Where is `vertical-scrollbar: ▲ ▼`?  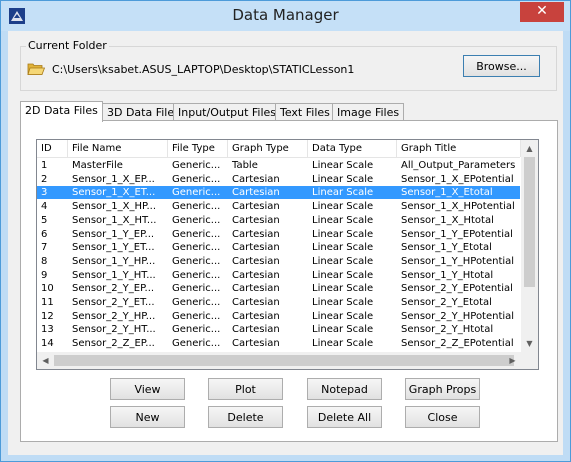 vertical-scrollbar: ▲ ▼ is located at coordinates (529, 246).